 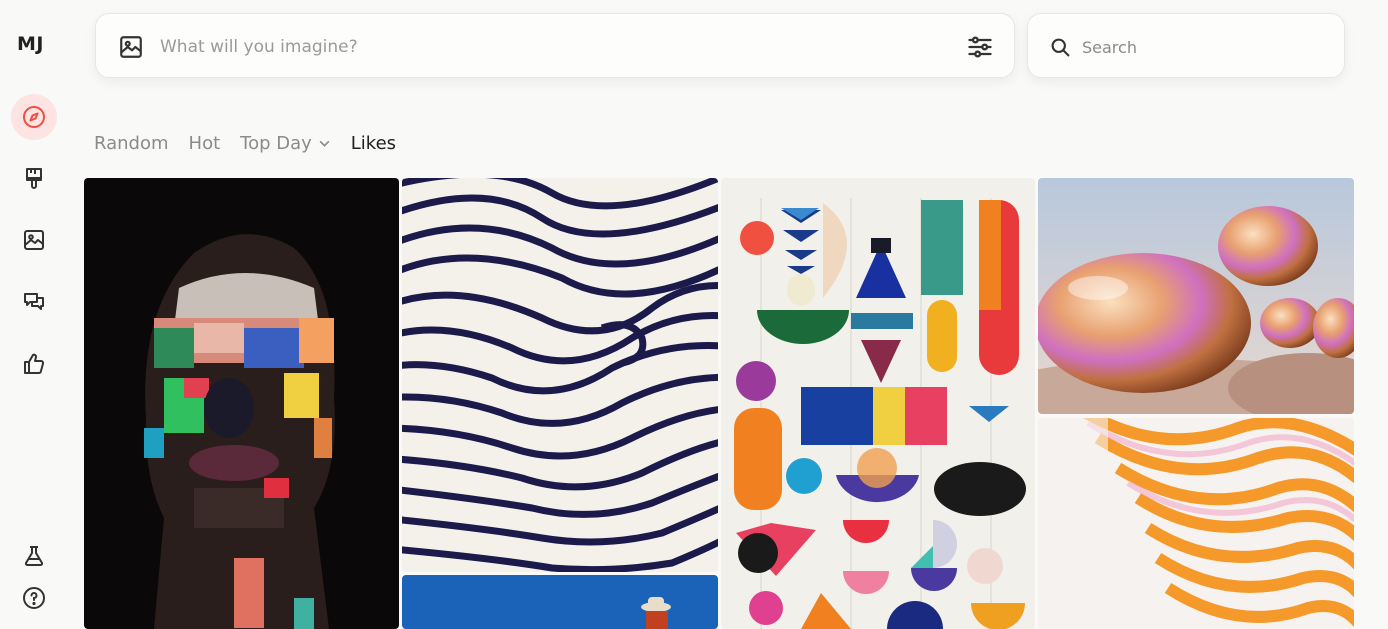 I want to click on search-icon, so click(x=1060, y=47).